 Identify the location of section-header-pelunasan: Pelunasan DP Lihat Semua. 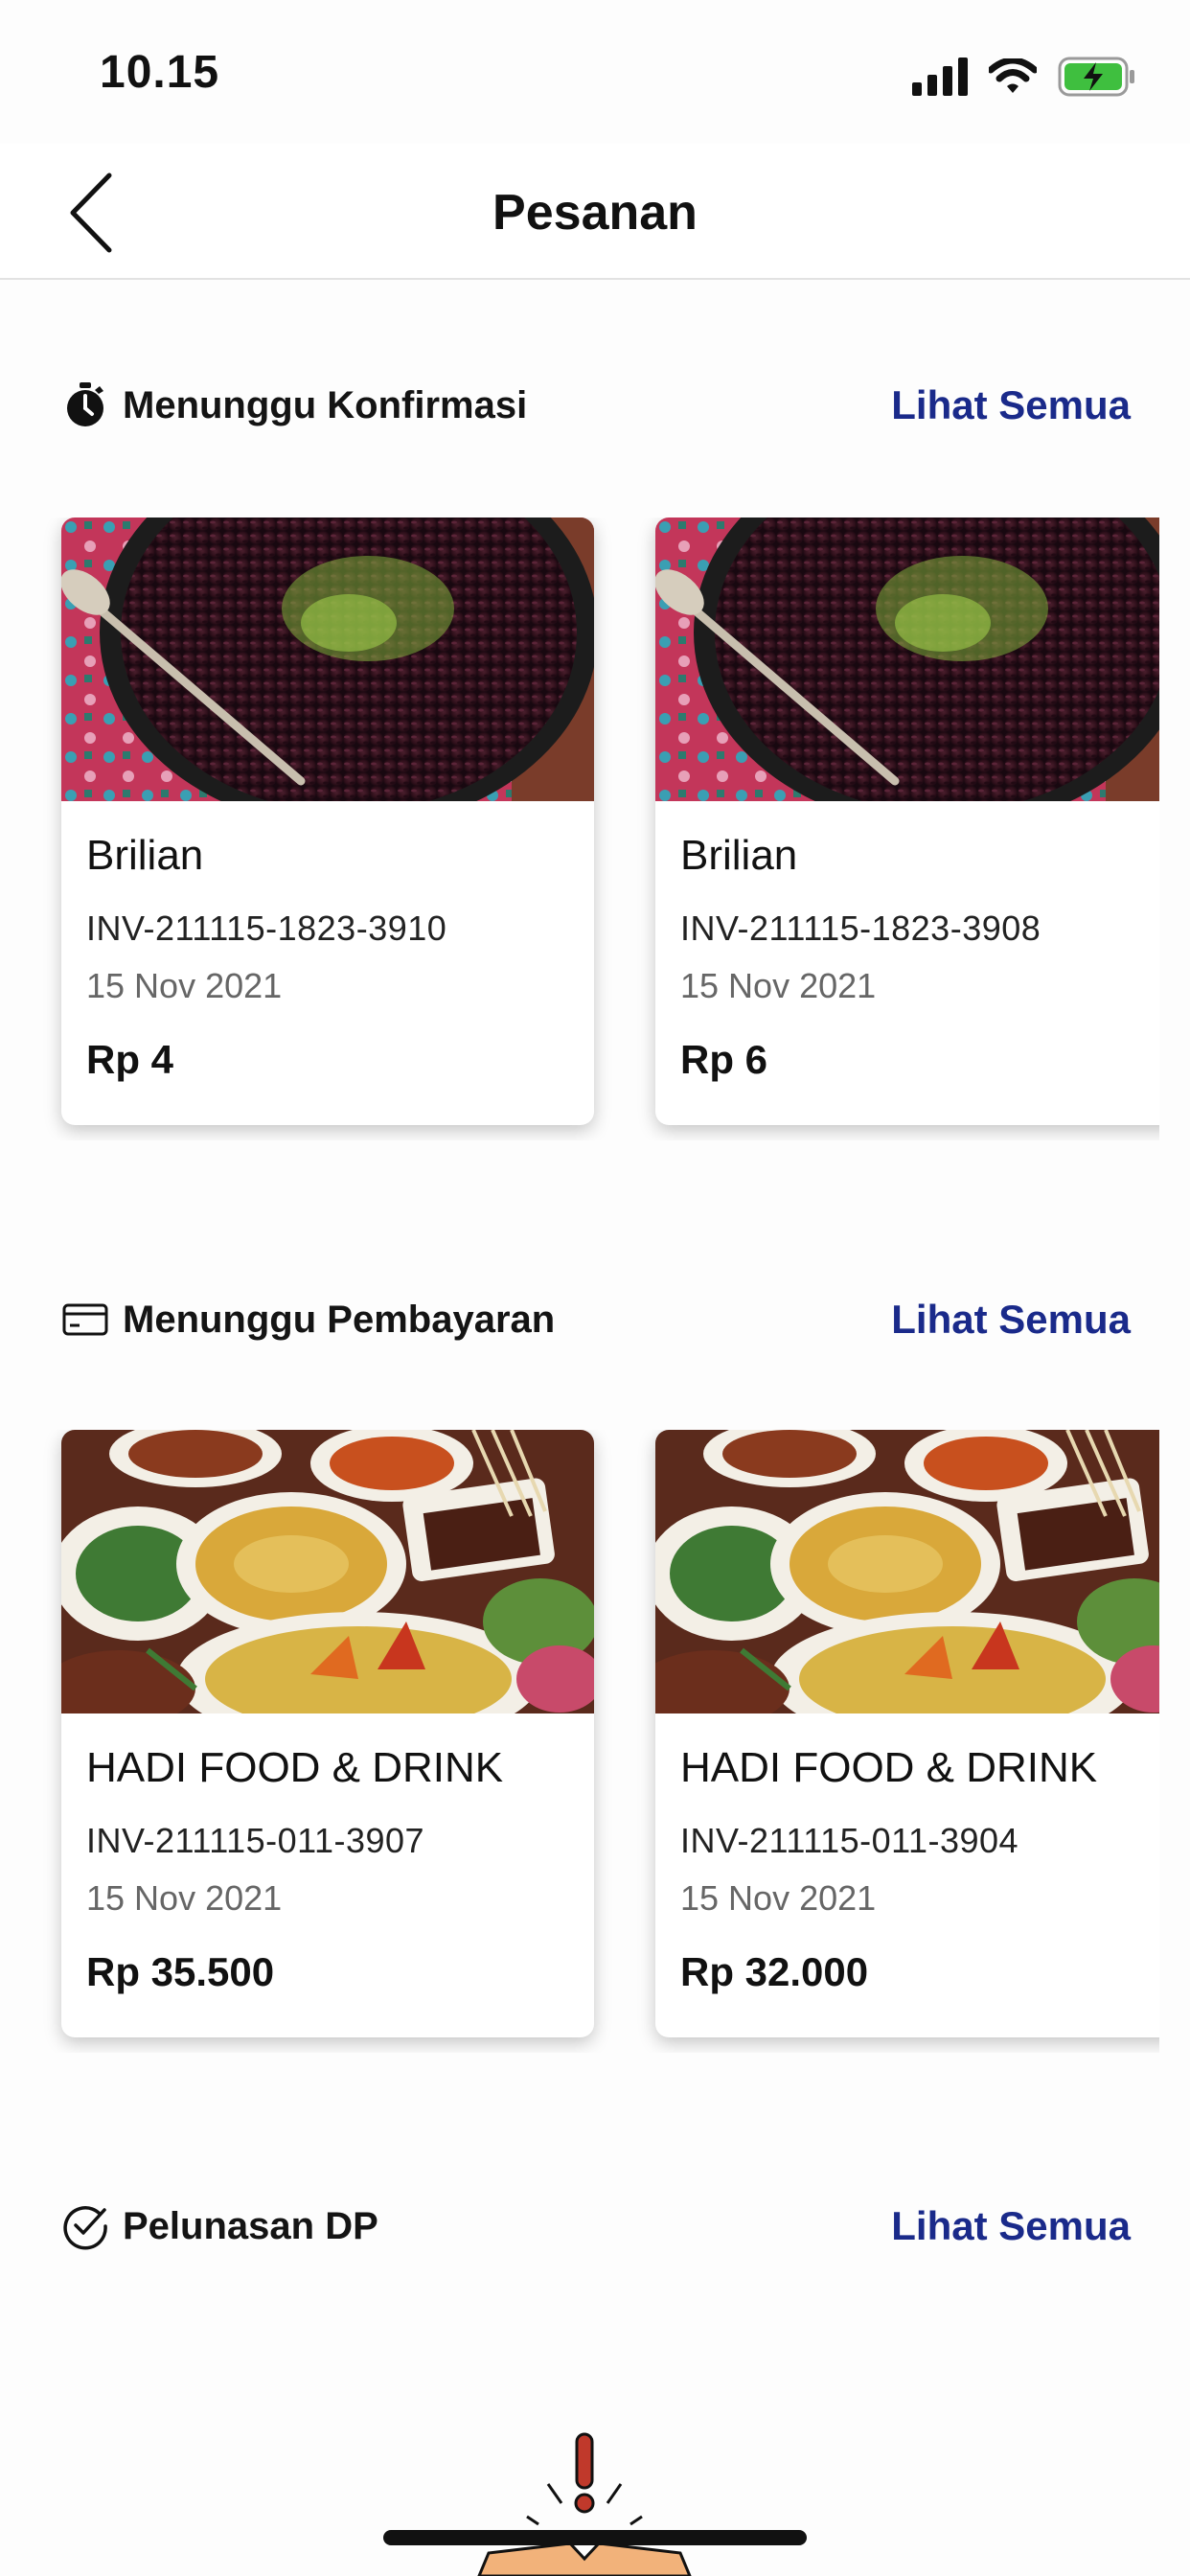
(596, 2226).